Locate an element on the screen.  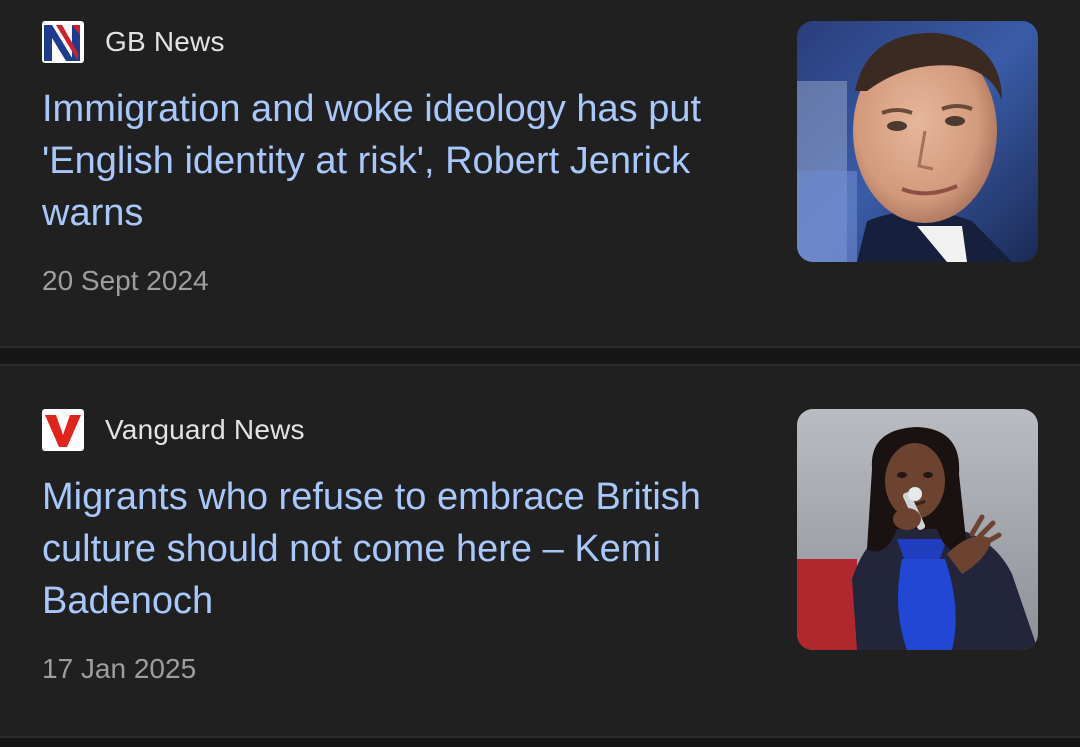
source-row: Vanguard News is located at coordinates (173, 430).